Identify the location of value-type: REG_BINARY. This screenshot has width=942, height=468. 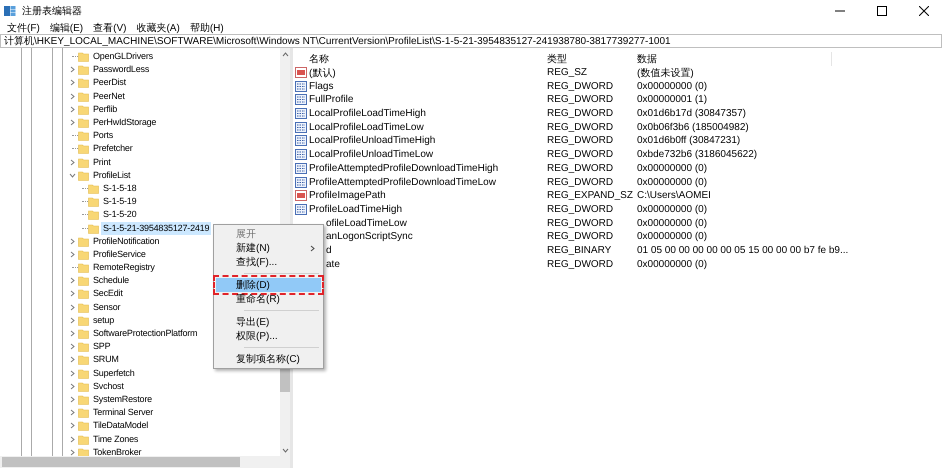
(579, 250).